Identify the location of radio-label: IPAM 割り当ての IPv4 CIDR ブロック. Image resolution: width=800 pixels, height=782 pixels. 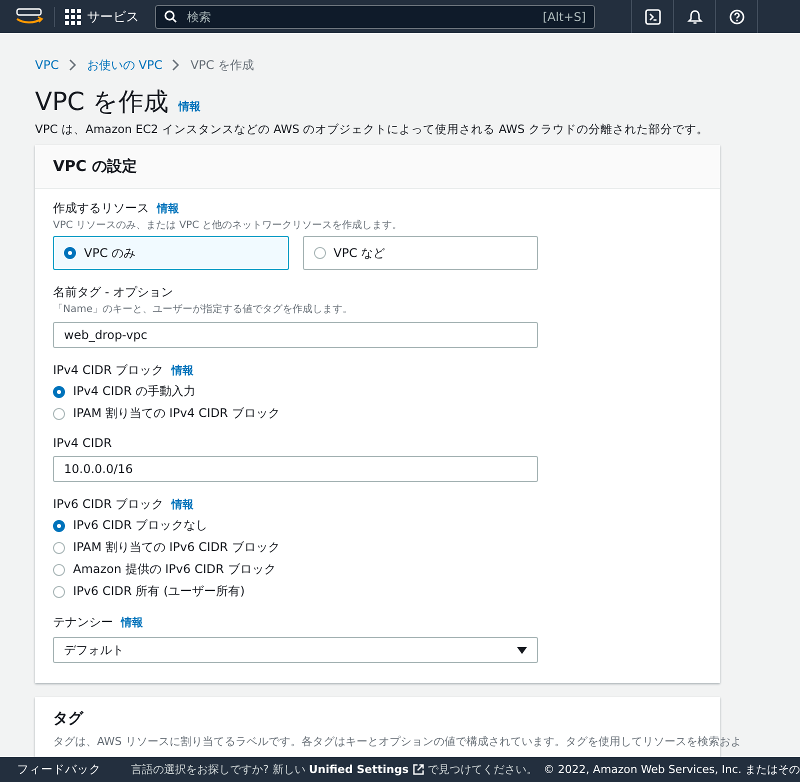
(176, 413).